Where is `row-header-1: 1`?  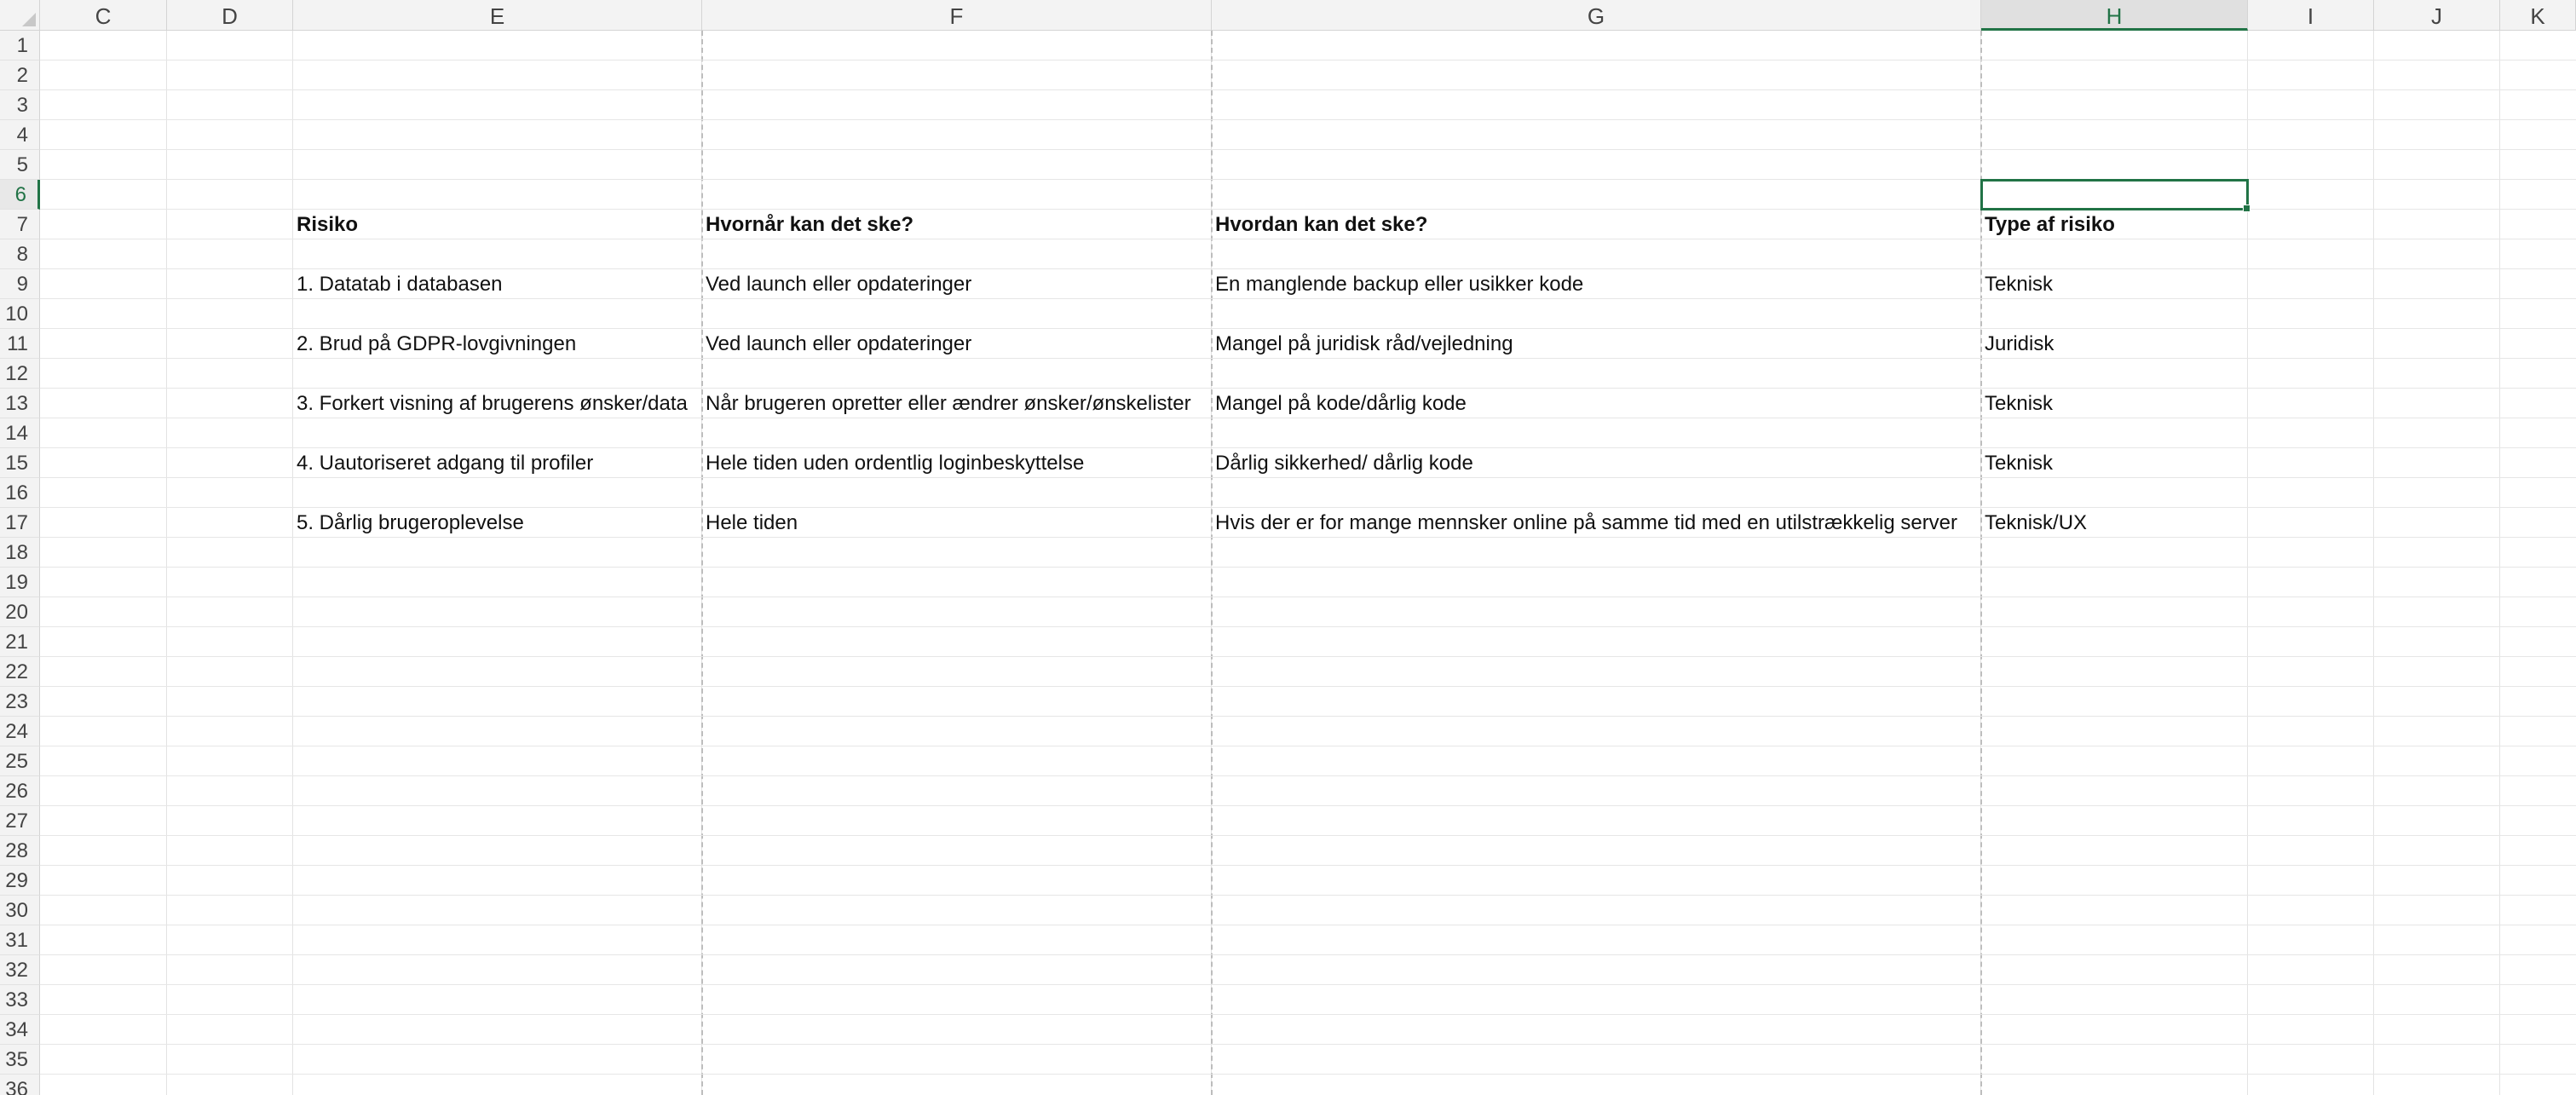 row-header-1: 1 is located at coordinates (20, 46).